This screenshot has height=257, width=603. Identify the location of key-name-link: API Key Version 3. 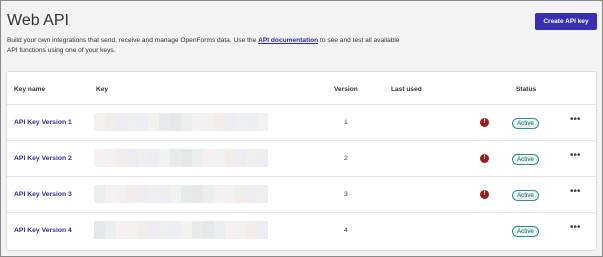
(43, 194).